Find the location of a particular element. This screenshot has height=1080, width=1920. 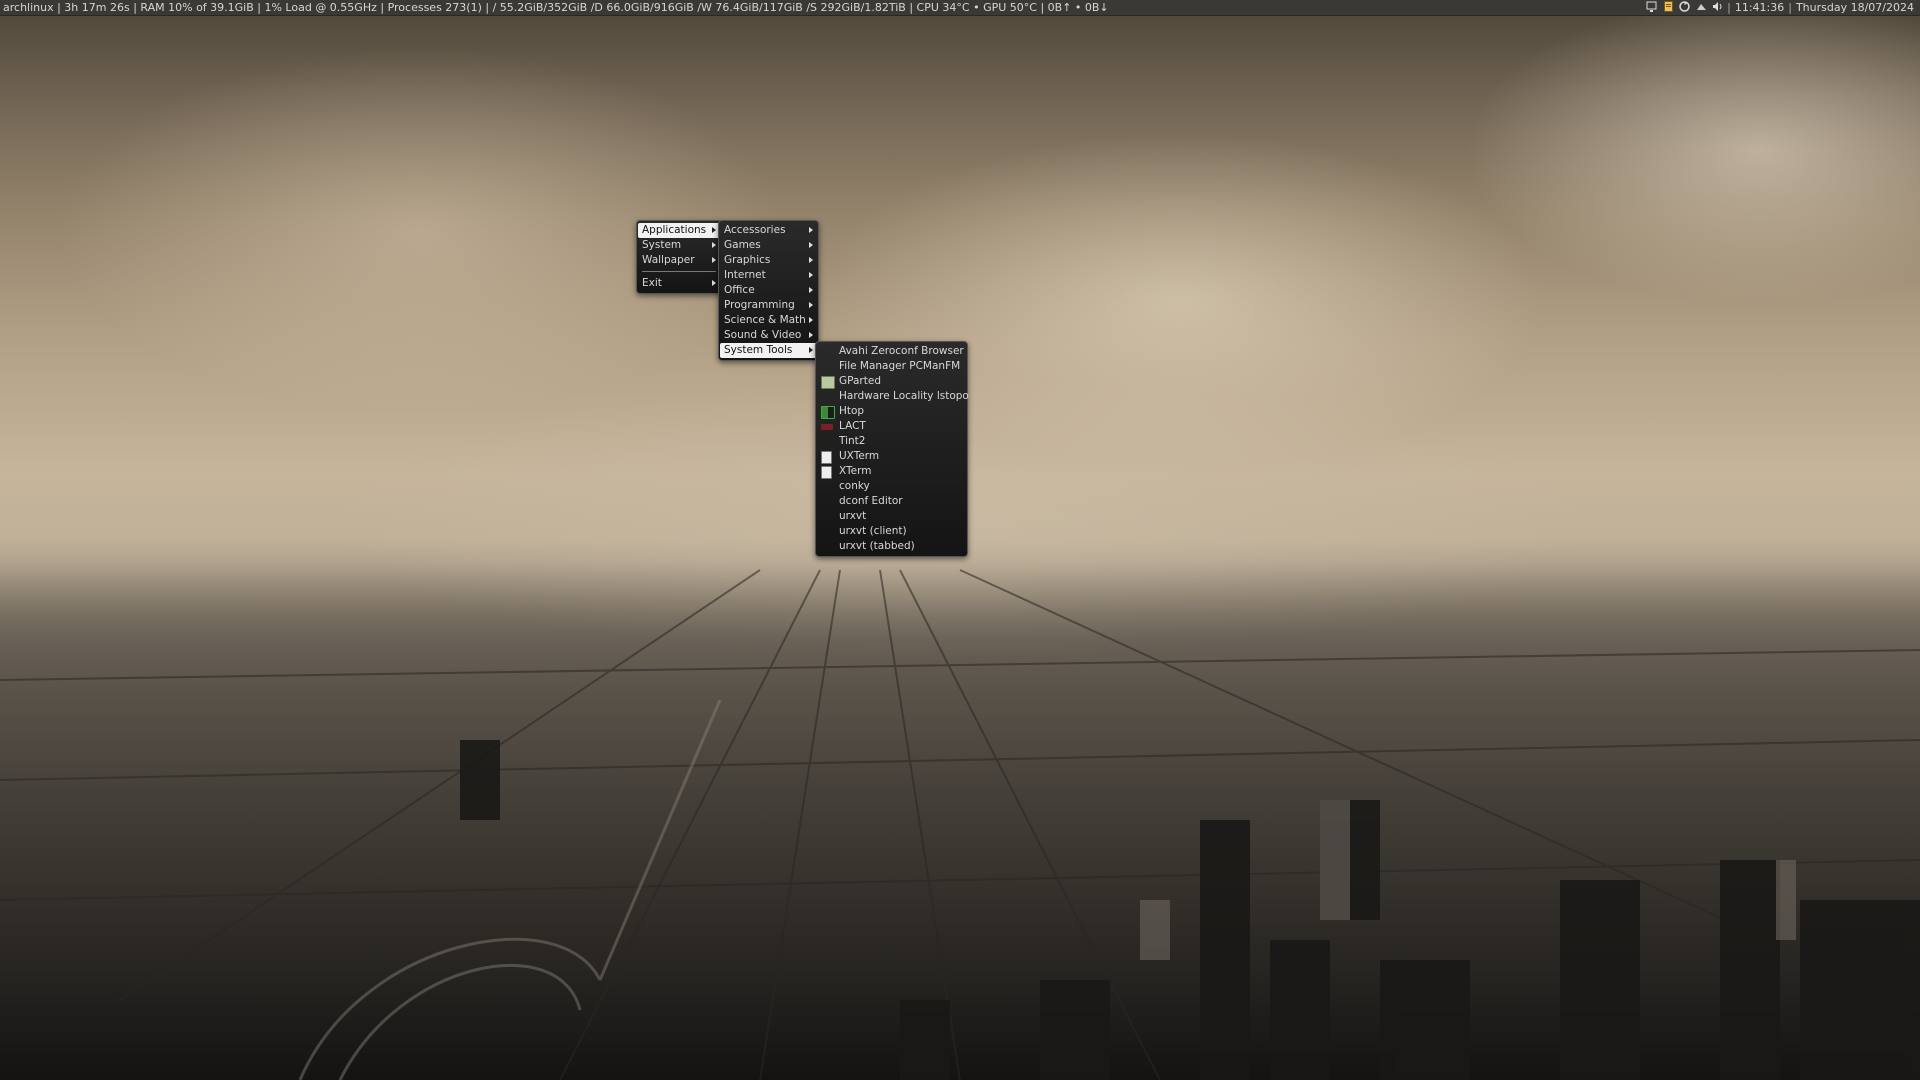

menu-item-xterm: XTerm is located at coordinates (891, 471).